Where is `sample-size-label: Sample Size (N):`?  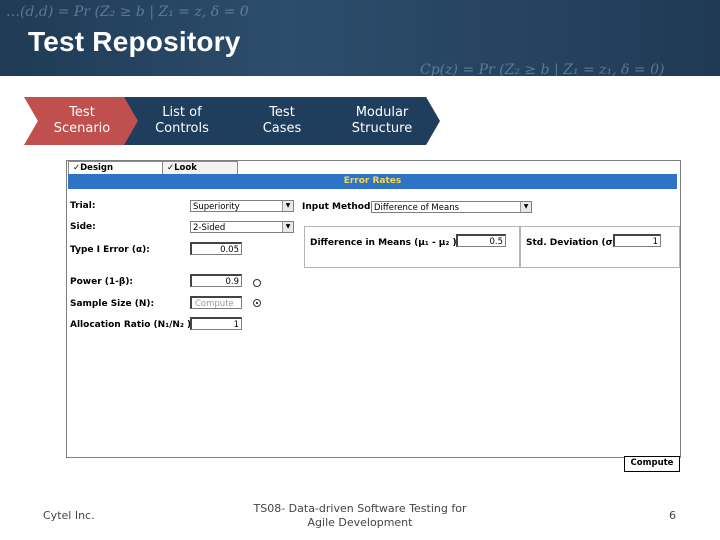 sample-size-label: Sample Size (N): is located at coordinates (112, 304).